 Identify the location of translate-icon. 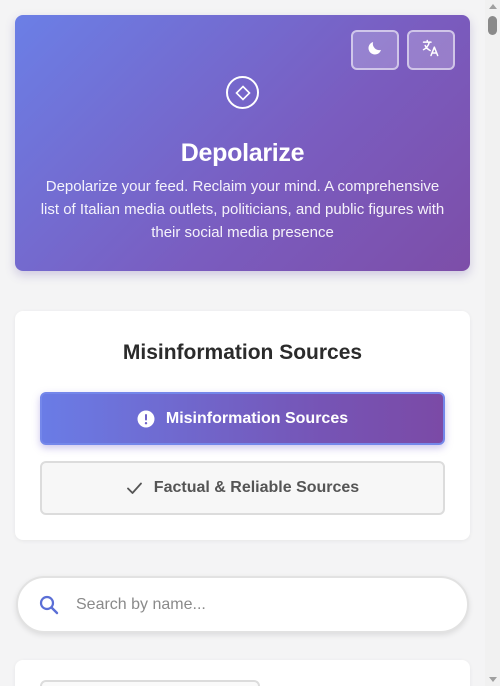
(431, 50).